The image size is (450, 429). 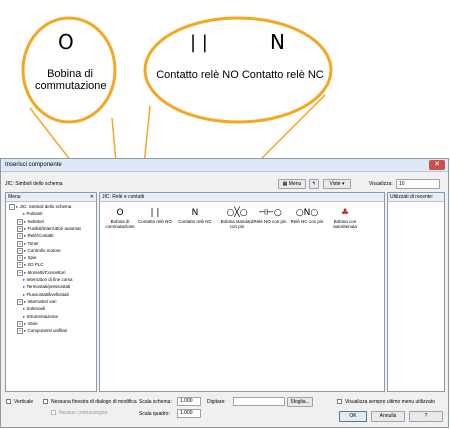 I want to click on views-label: Viste, so click(x=335, y=184).